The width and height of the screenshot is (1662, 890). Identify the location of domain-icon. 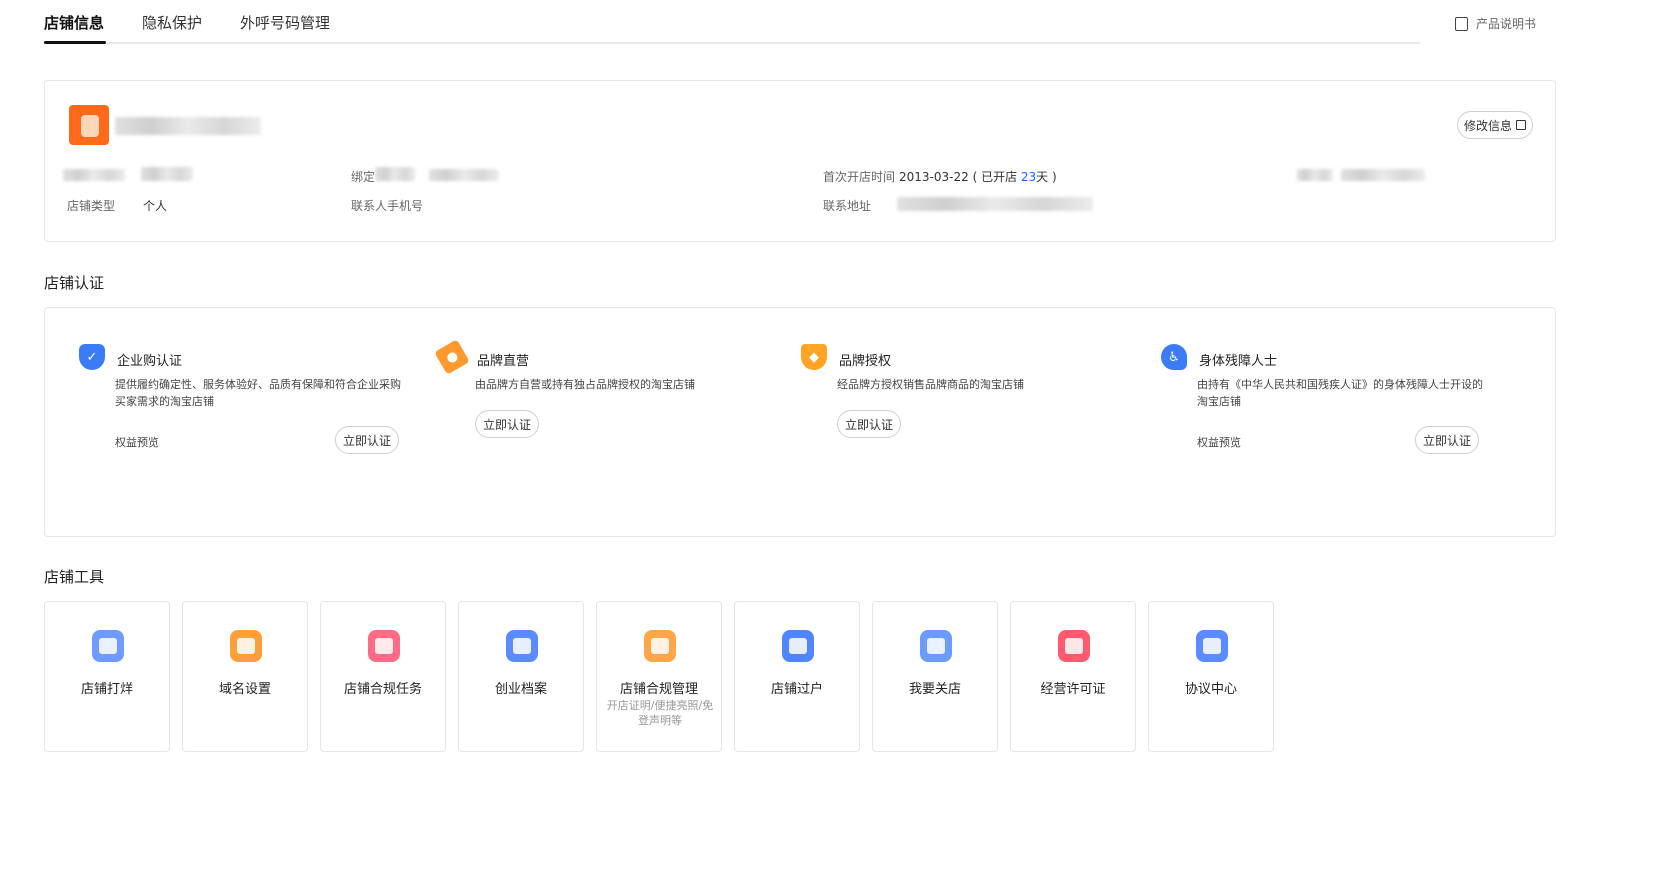
(246, 646).